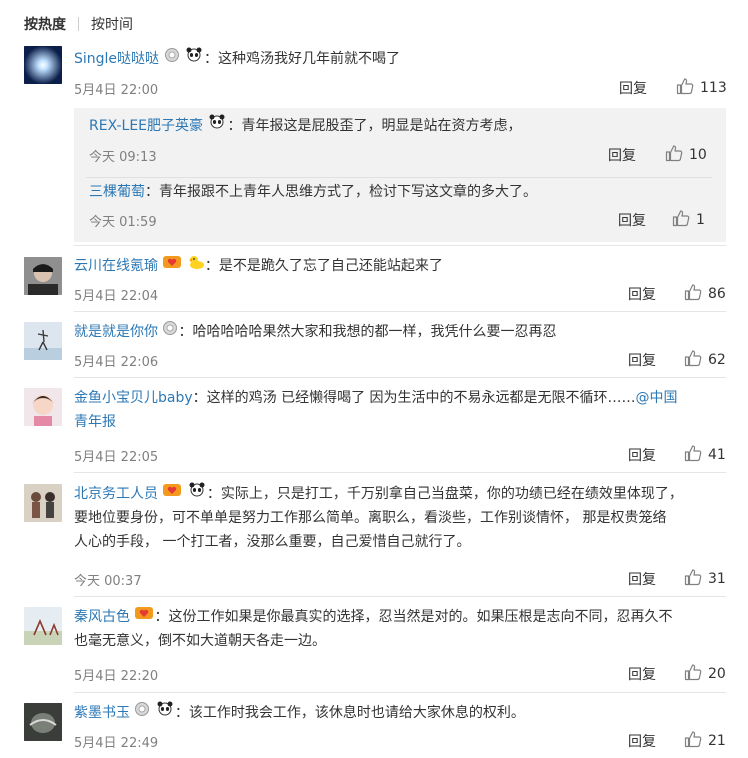 This screenshot has width=748, height=758. I want to click on timestamp: 5月4日 22:04, so click(116, 296).